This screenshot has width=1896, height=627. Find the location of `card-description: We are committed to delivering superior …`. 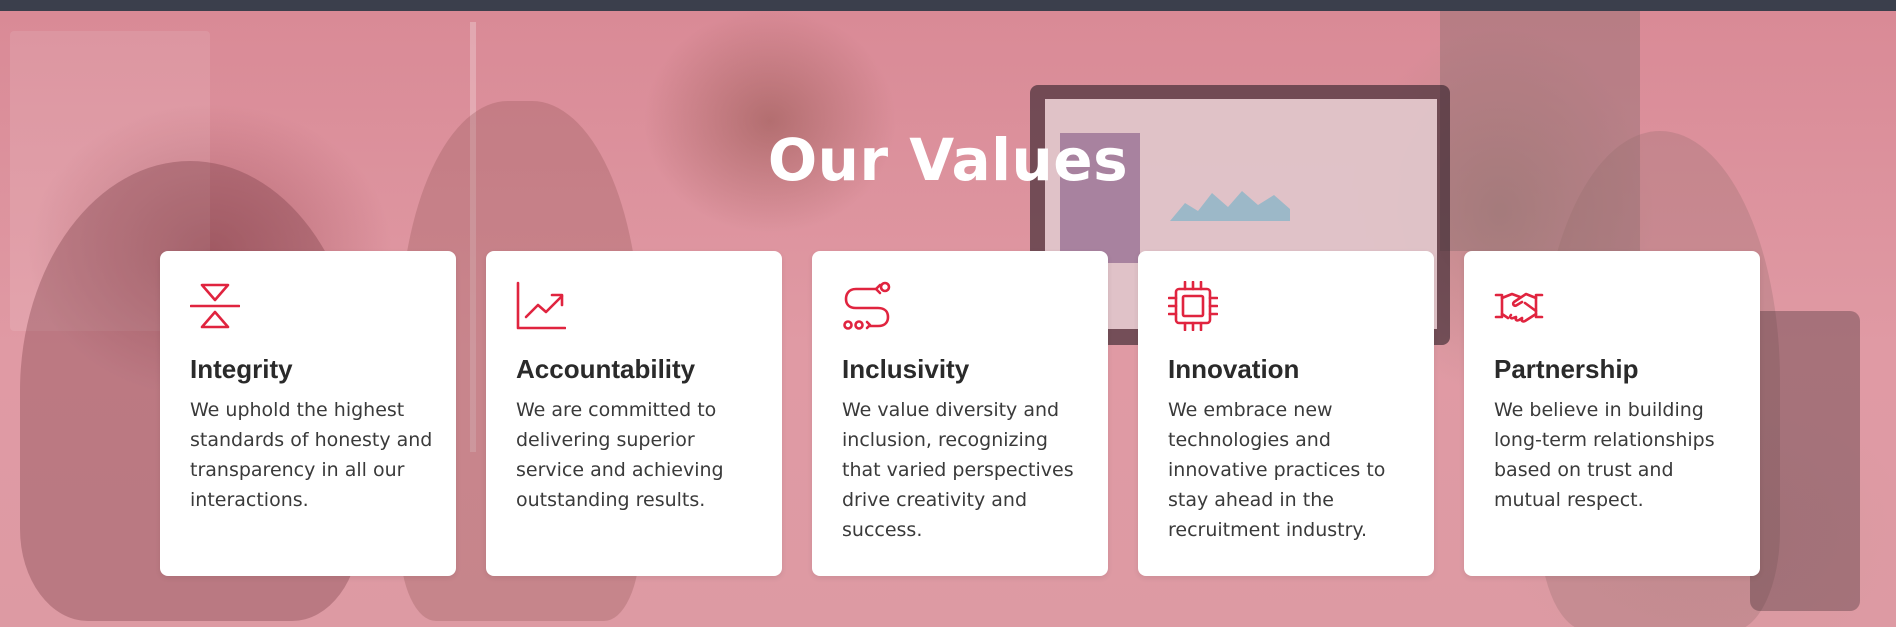

card-description: We are committed to delivering superior … is located at coordinates (620, 455).